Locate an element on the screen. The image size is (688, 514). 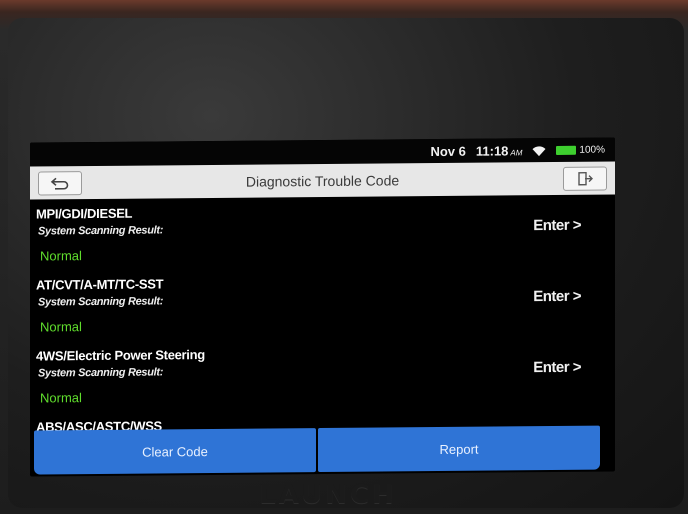
title-bar: Diagnostic Trouble Code is located at coordinates (322, 180).